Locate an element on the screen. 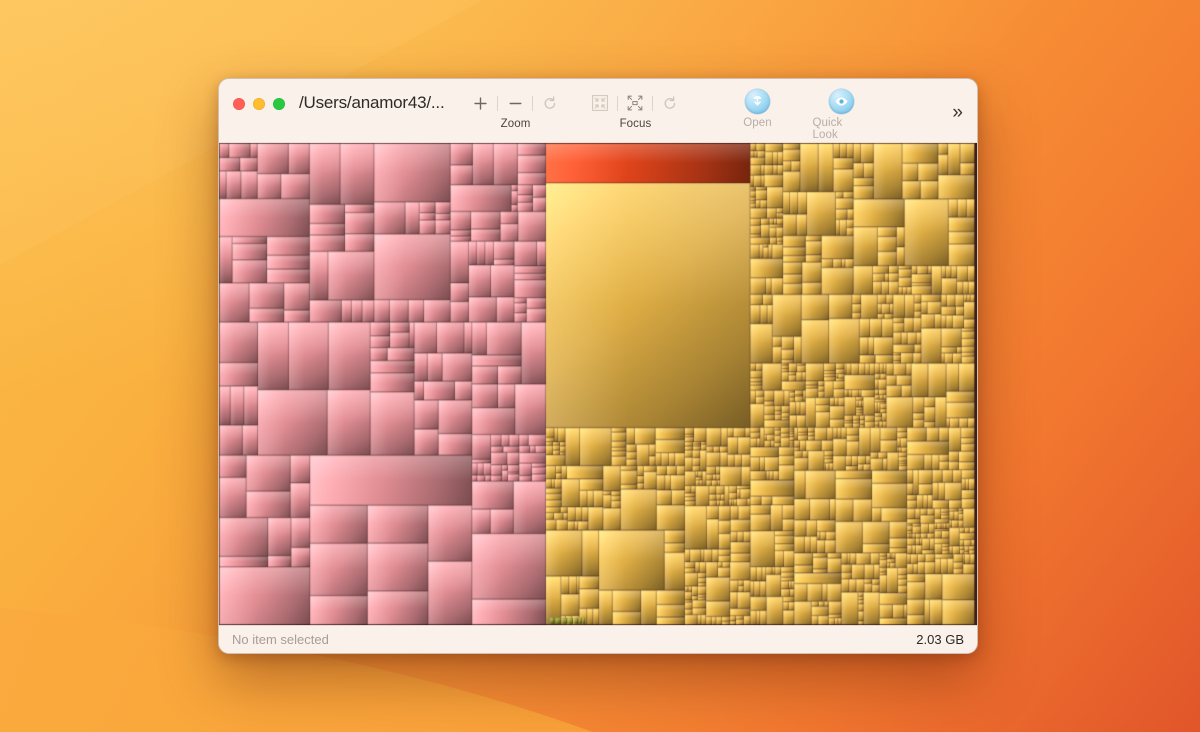 Image resolution: width=1200 pixels, height=732 pixels. open-button: Open is located at coordinates (757, 115).